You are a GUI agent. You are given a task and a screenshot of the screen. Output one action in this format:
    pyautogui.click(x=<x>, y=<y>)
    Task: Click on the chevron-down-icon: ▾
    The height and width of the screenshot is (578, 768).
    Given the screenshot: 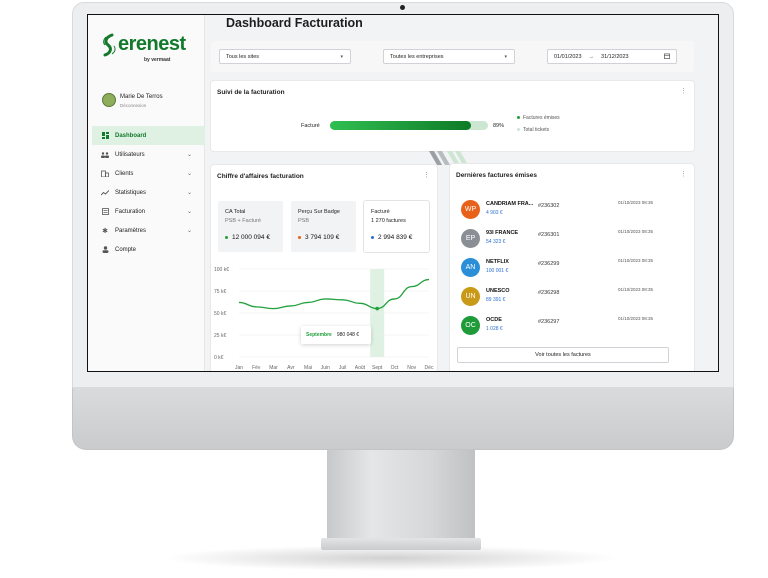 What is the action you would take?
    pyautogui.click(x=341, y=57)
    